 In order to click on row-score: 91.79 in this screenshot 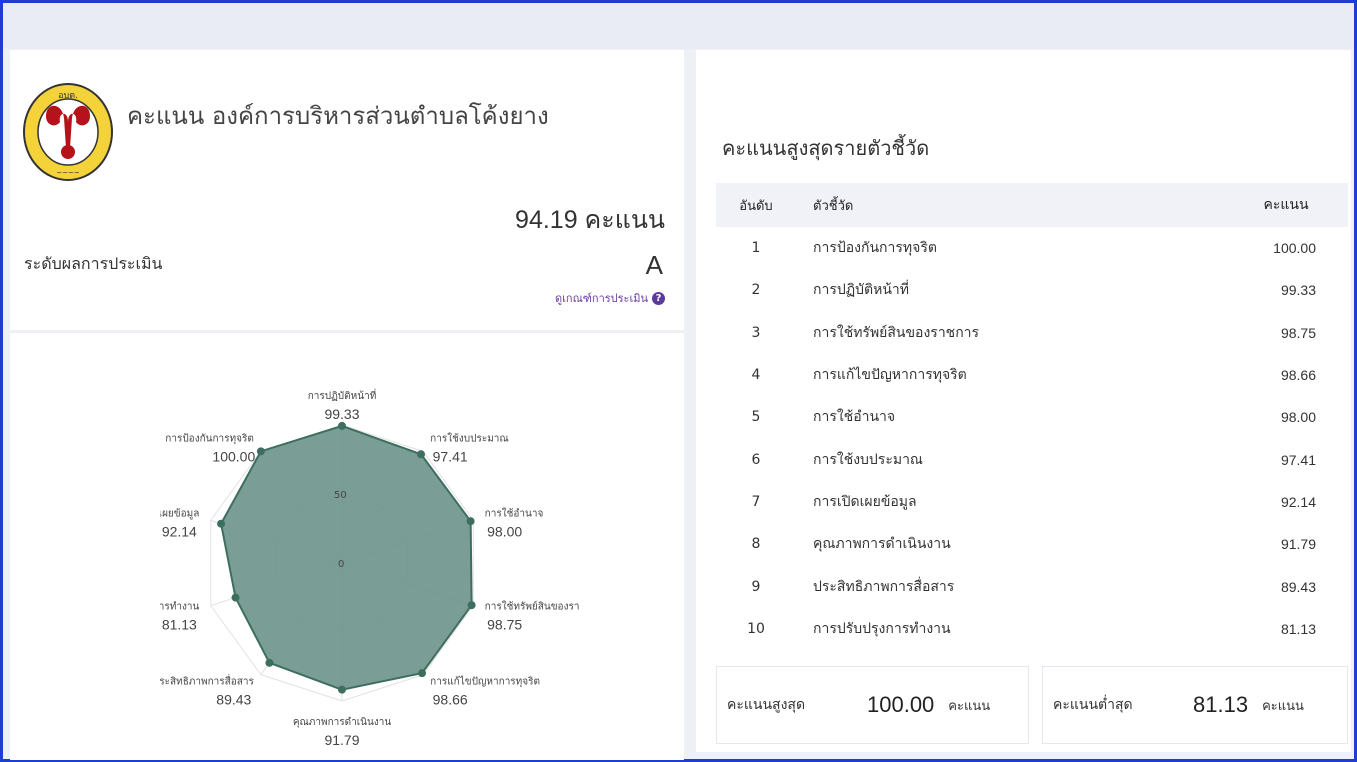, I will do `click(1298, 544)`.